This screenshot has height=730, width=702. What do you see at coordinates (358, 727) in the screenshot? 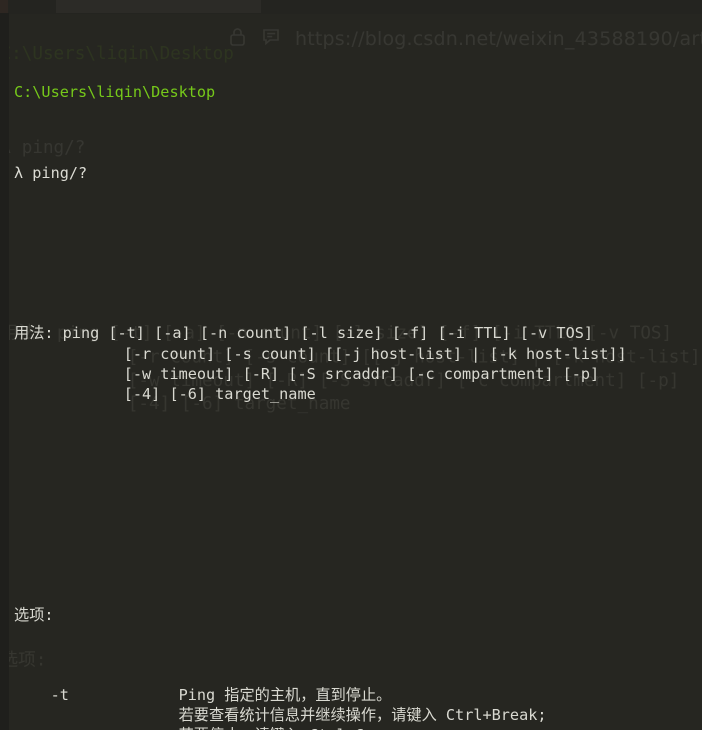
I see `option-continuation-line: 若要停止，请键入 Ctrl+C。` at bounding box center [358, 727].